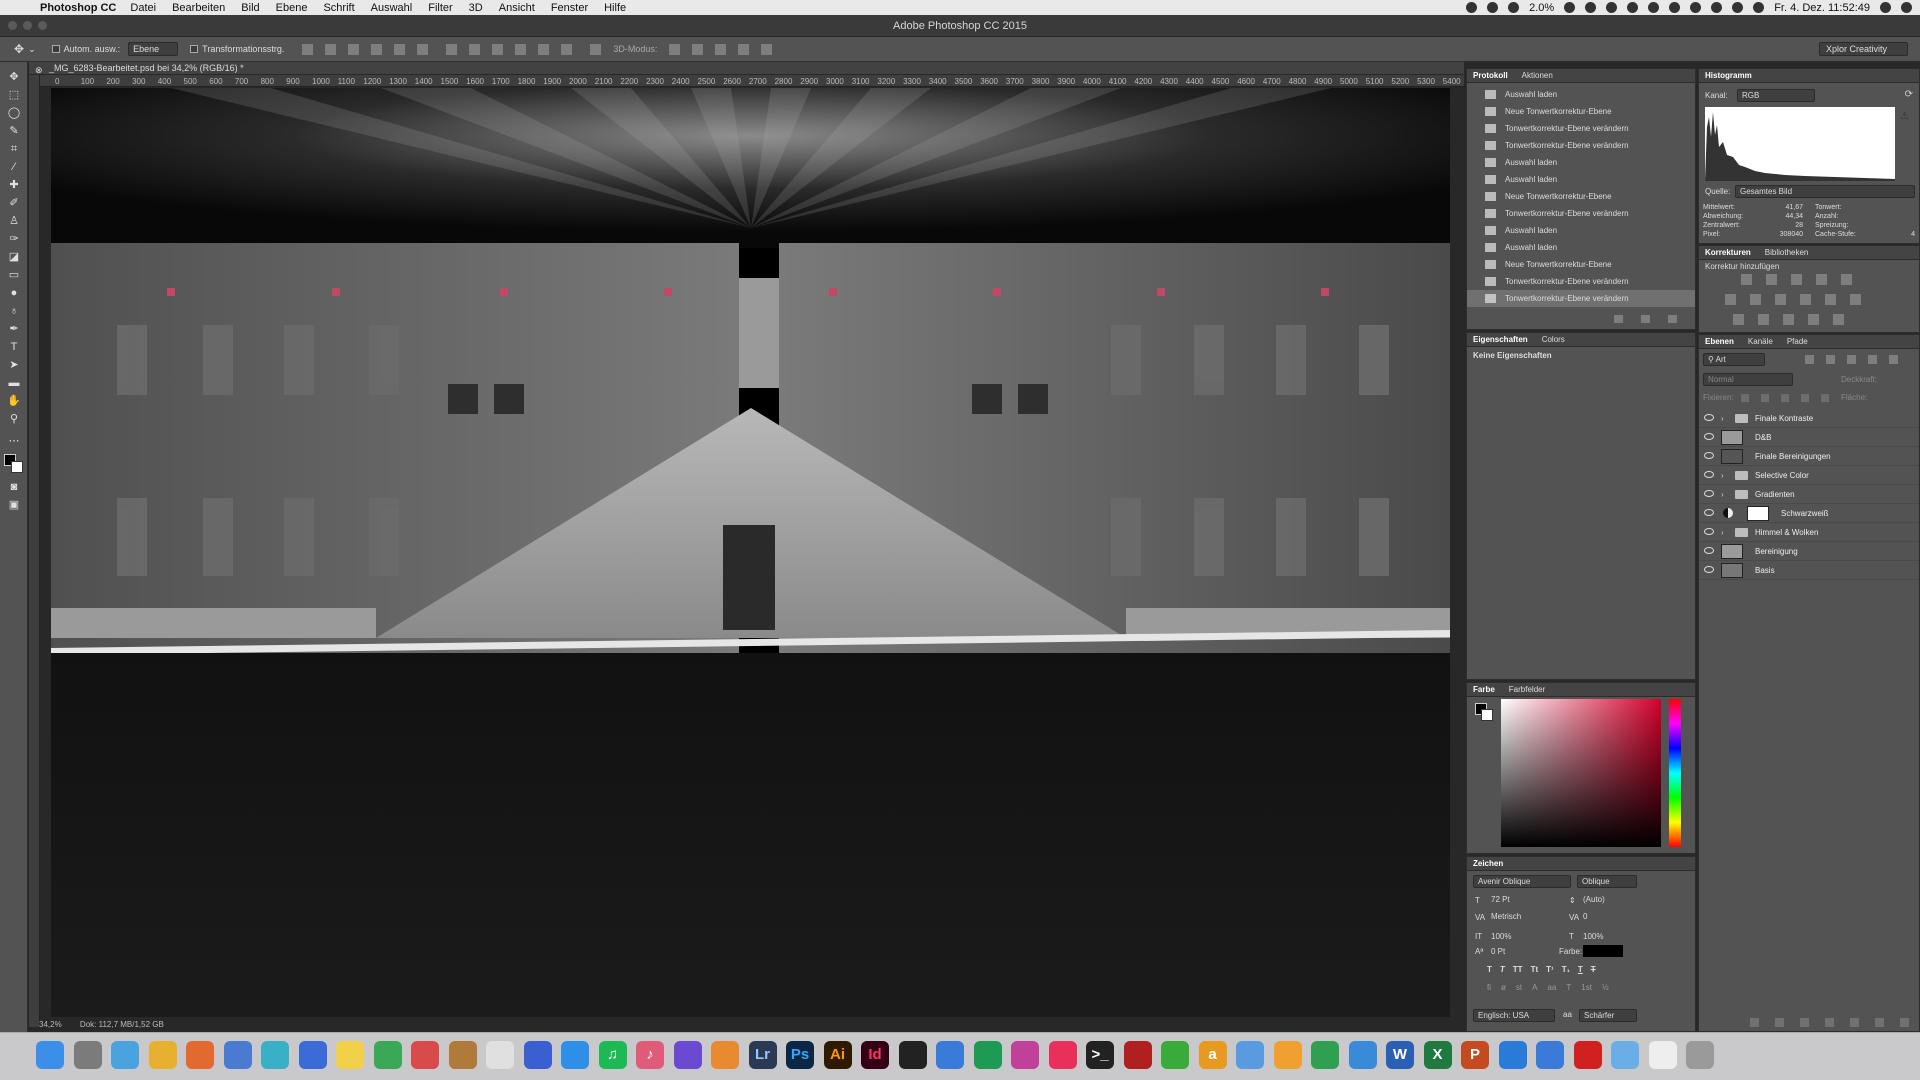  What do you see at coordinates (1662, 1055) in the screenshot?
I see `dock-documents-icon` at bounding box center [1662, 1055].